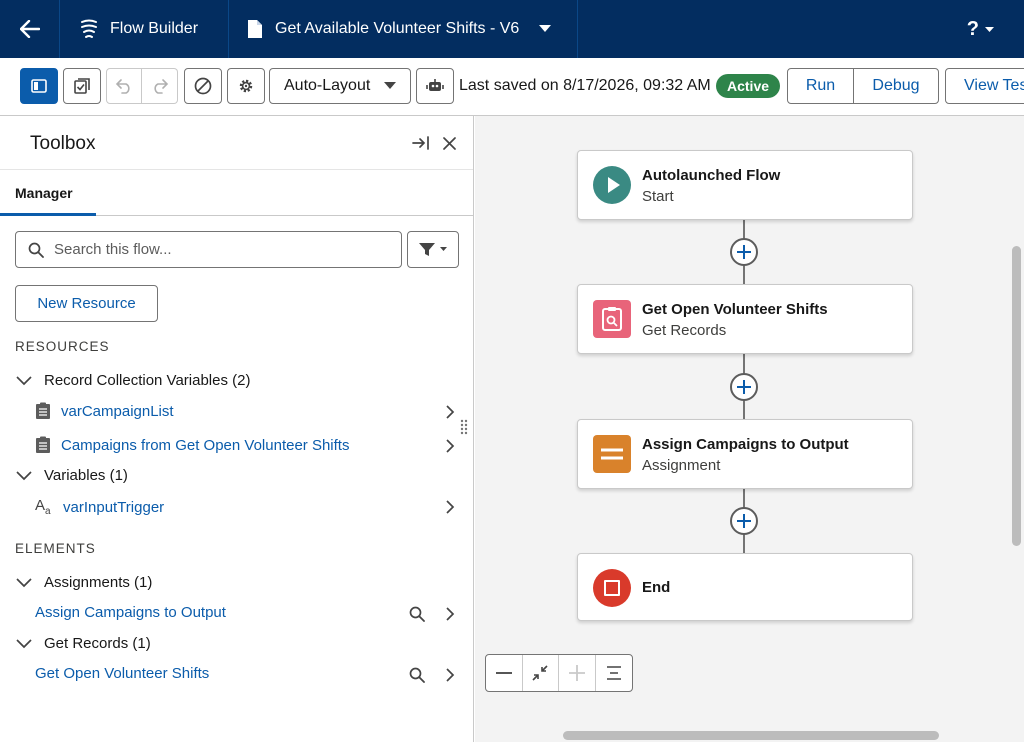 The height and width of the screenshot is (742, 1024). I want to click on element-item-label: Get Open Volunteer Shifts, so click(122, 673).